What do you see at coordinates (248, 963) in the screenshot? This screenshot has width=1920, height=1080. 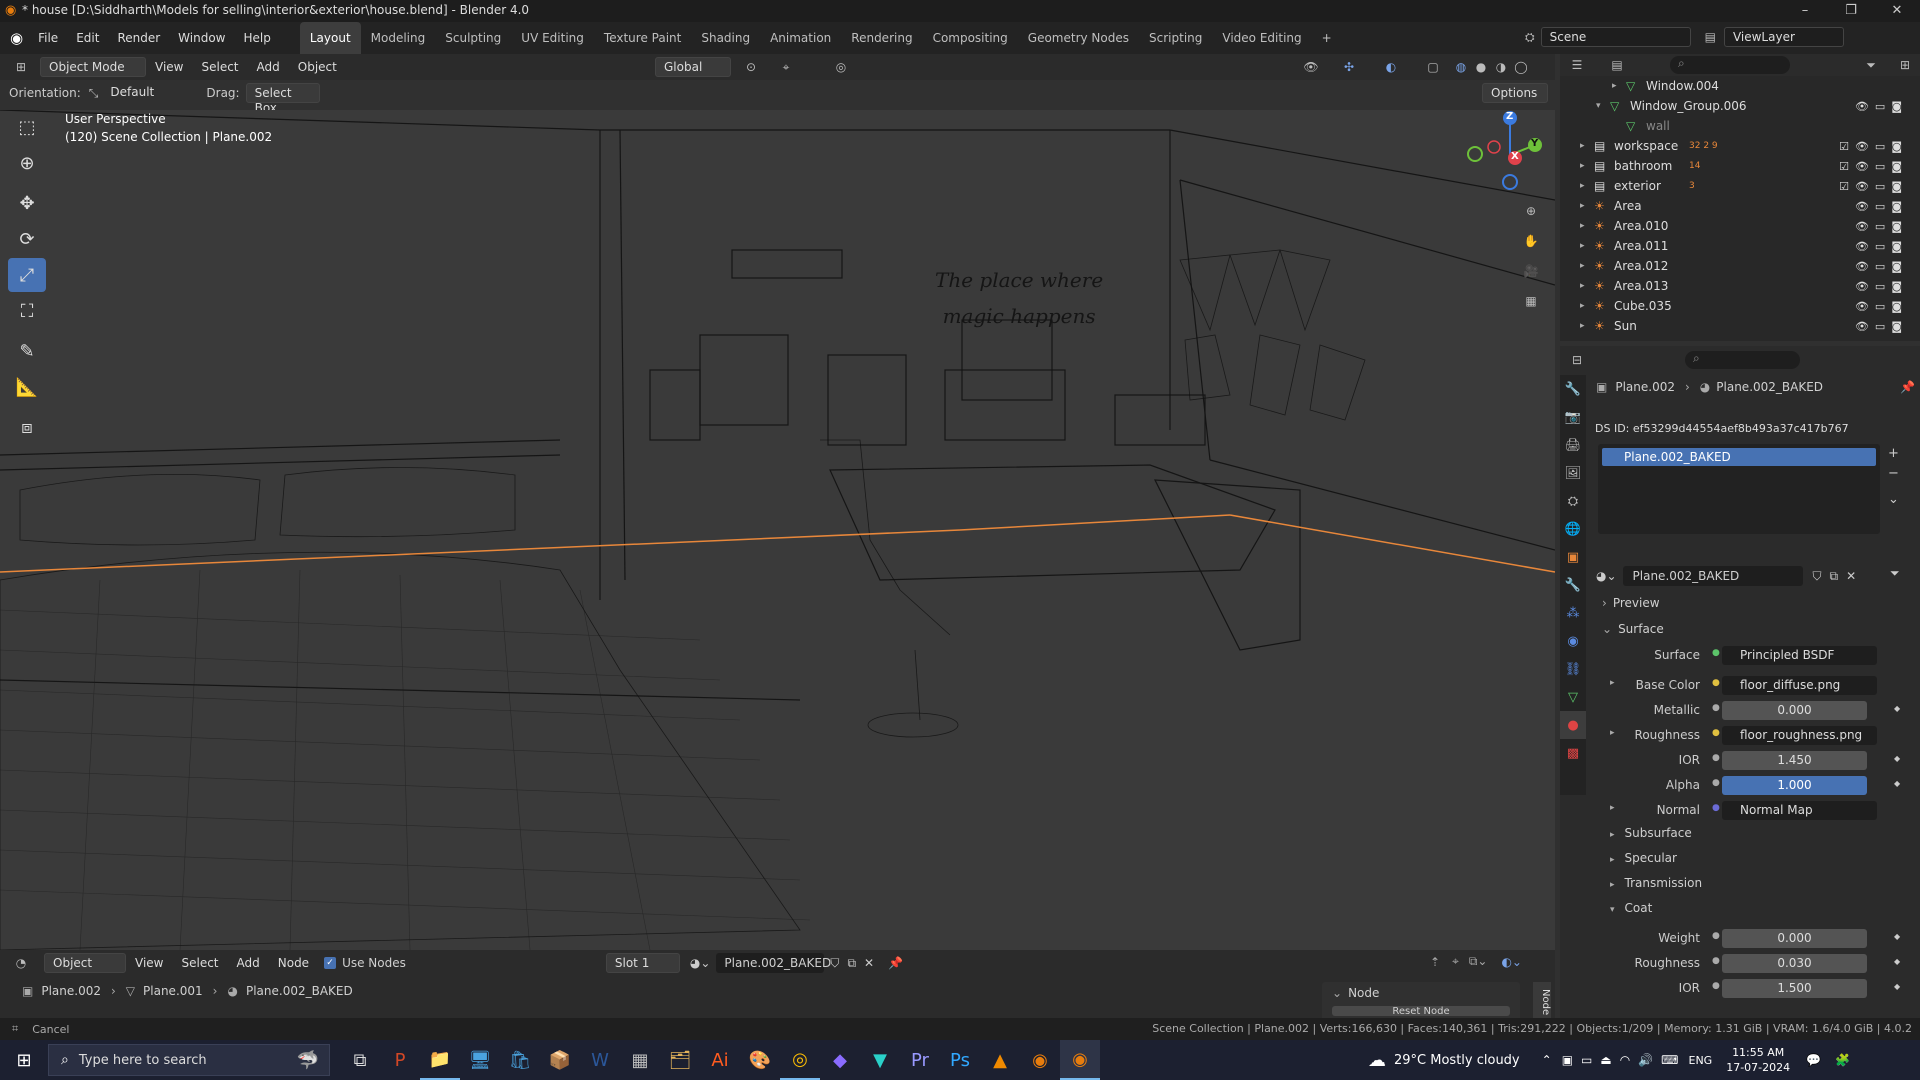 I see `node-menu-add: Add` at bounding box center [248, 963].